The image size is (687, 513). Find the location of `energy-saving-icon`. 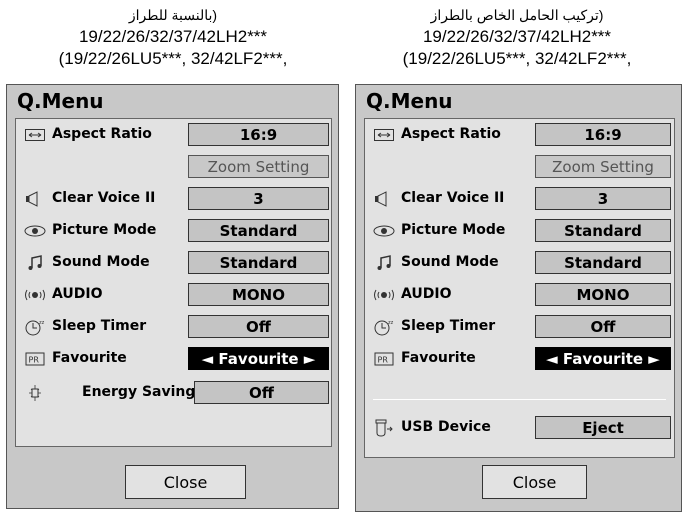

energy-saving-icon is located at coordinates (35, 393).